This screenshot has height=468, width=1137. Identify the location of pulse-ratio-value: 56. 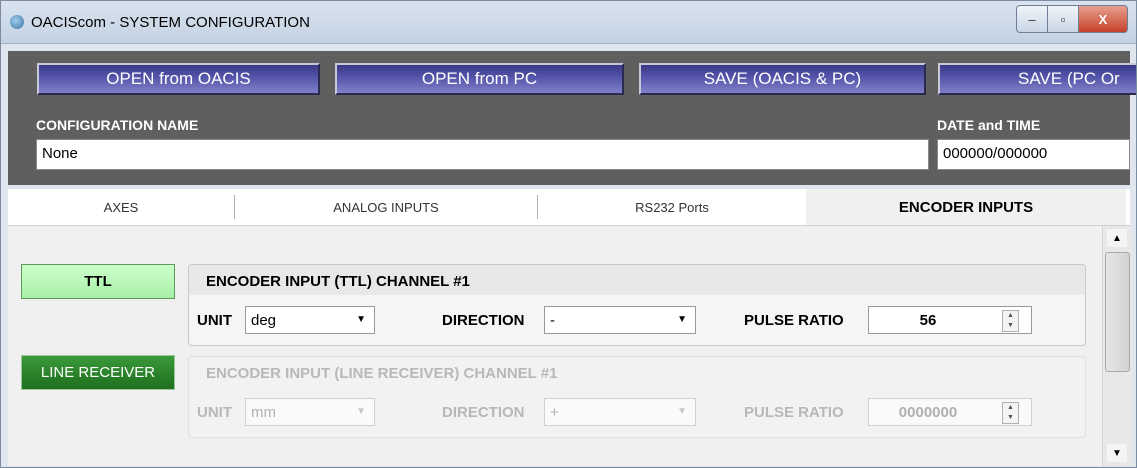
(928, 320).